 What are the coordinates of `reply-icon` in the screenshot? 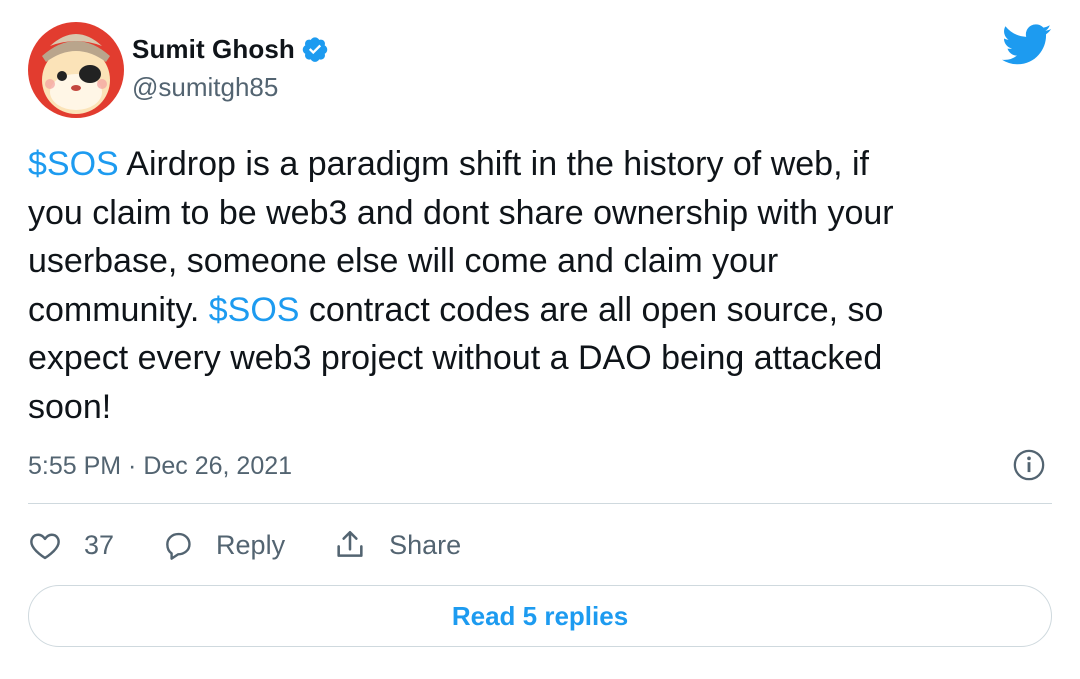 It's located at (178, 546).